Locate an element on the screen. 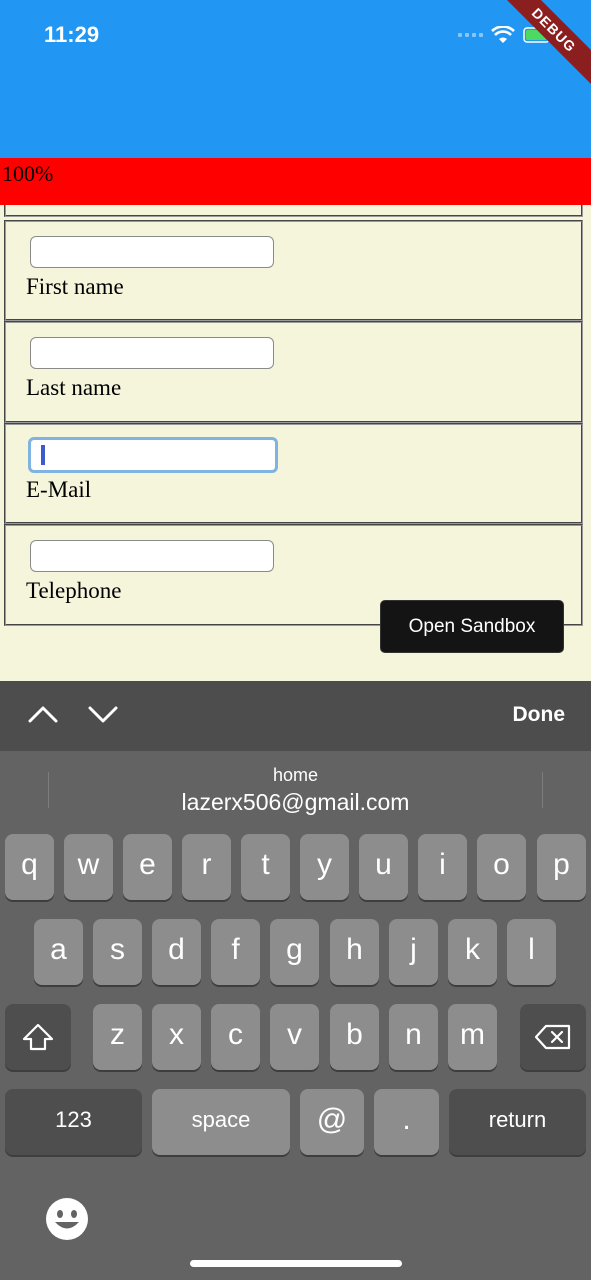 Image resolution: width=591 pixels, height=1280 pixels. email-label: E-Mail is located at coordinates (59, 489).